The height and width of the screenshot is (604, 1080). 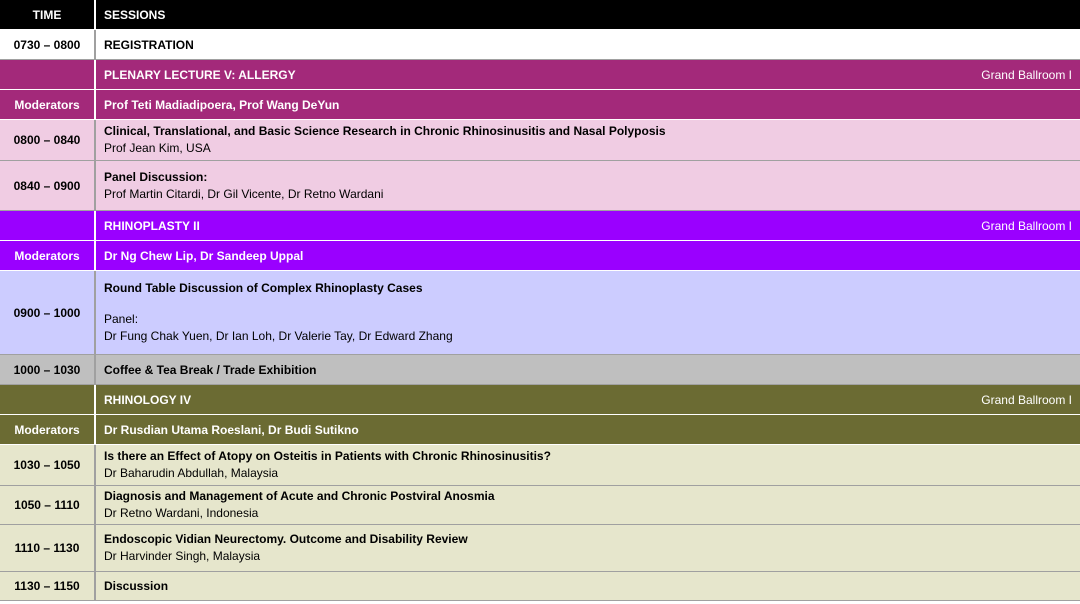 I want to click on section-header-rhinoplasty: RHINOPLASTY II Grand Ballroom I, so click(x=540, y=226).